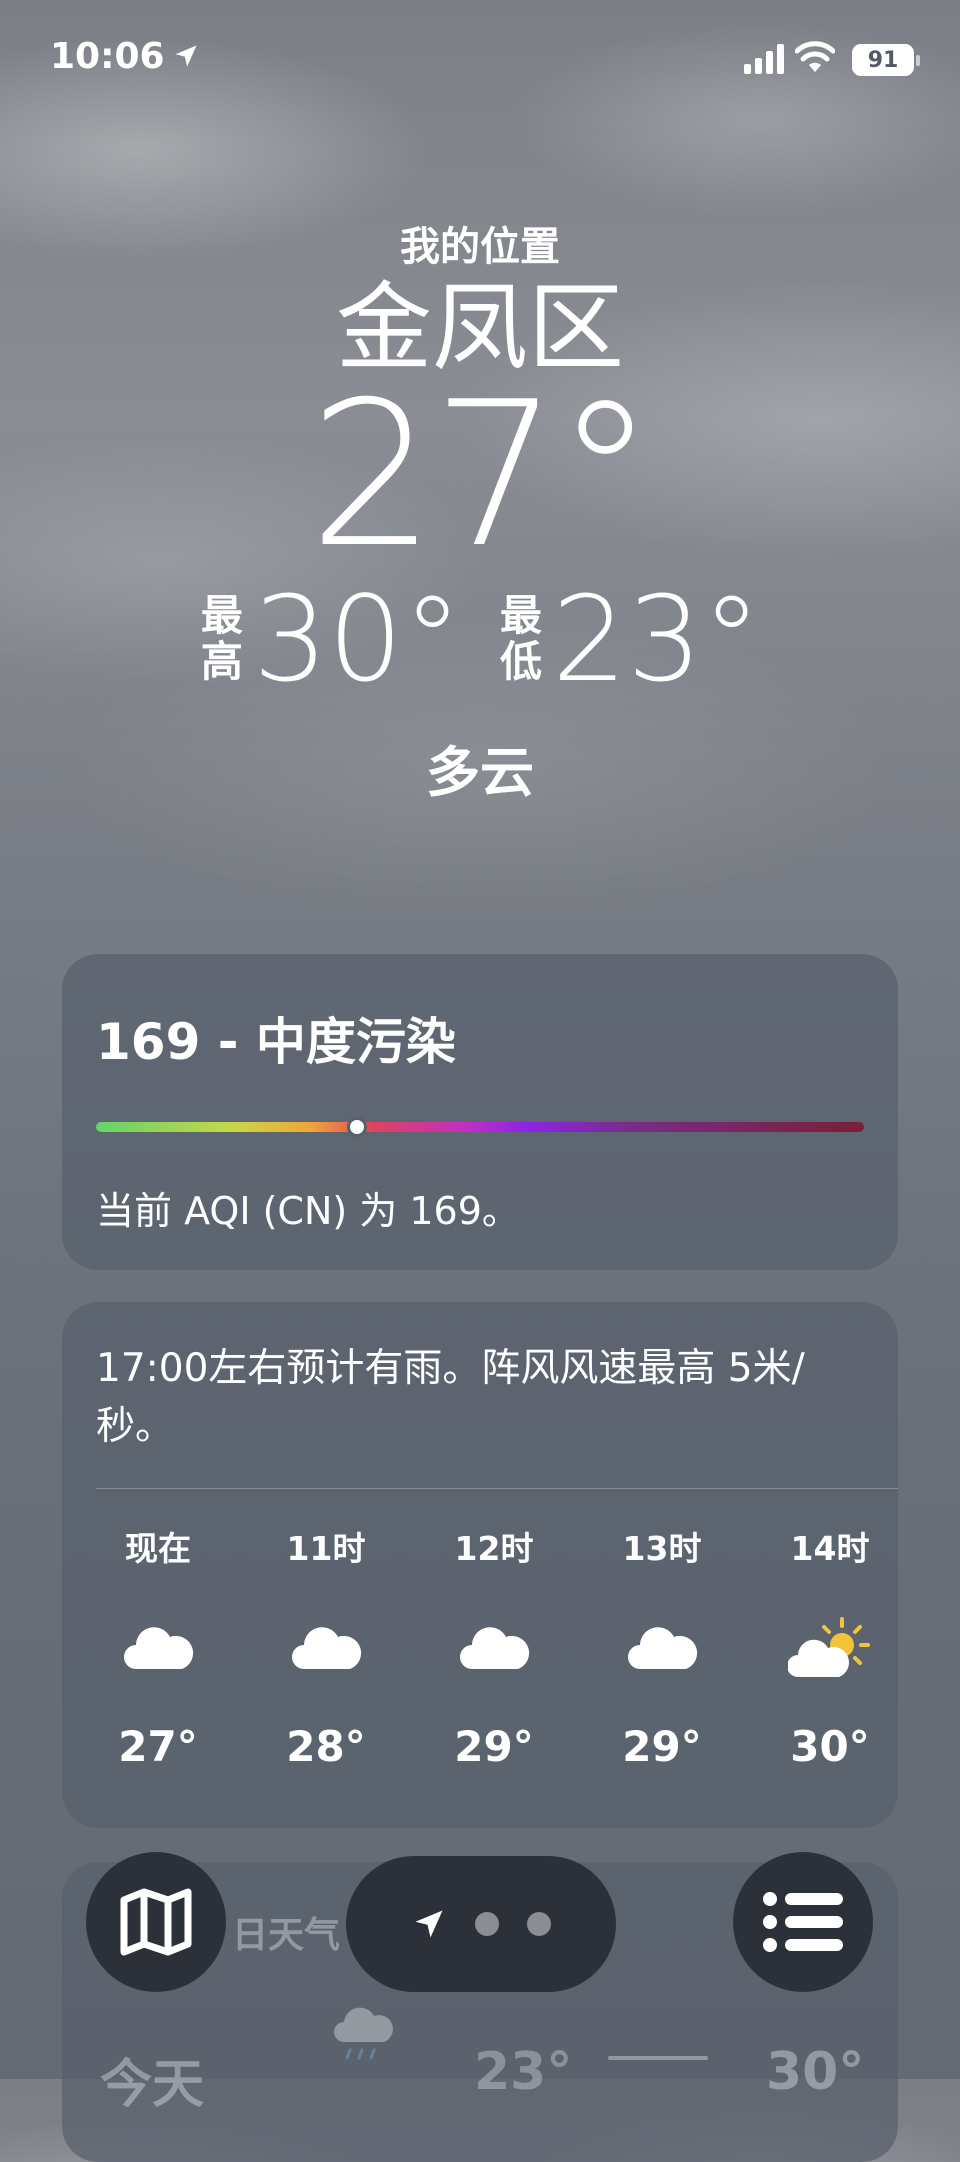 The height and width of the screenshot is (2162, 960). Describe the element at coordinates (480, 772) in the screenshot. I see `condition-text: 多云` at that location.